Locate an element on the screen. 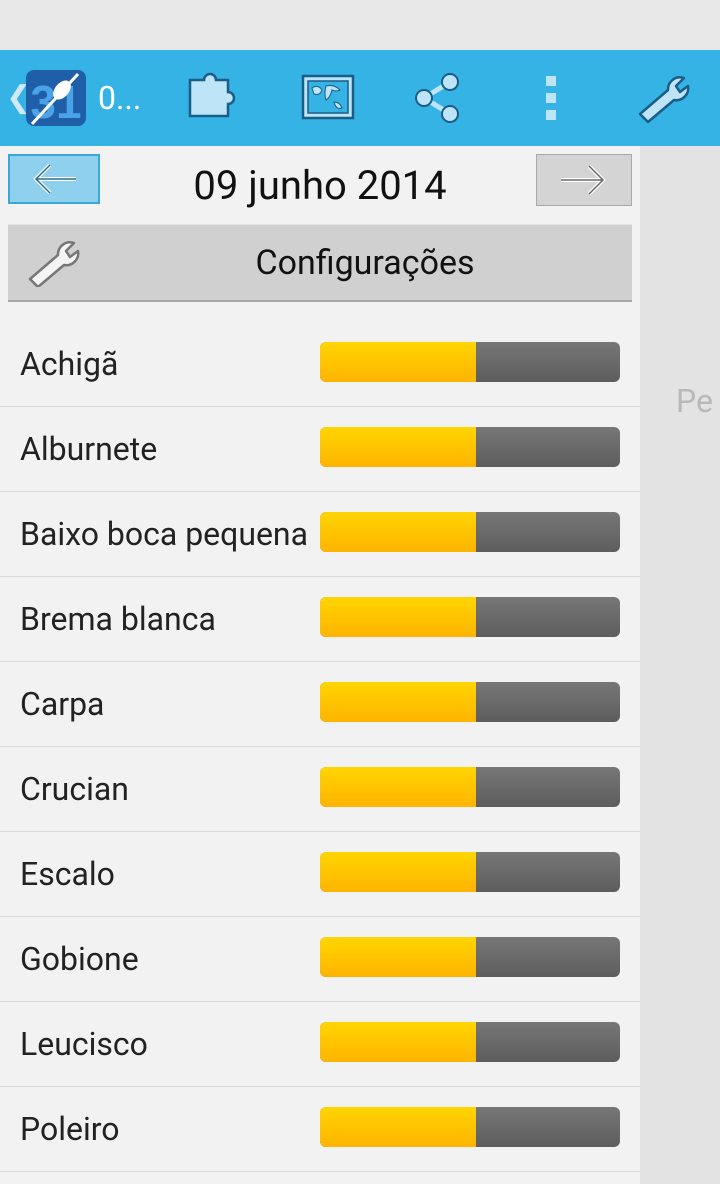 Image resolution: width=720 pixels, height=1184 pixels. share-icon is located at coordinates (438, 98).